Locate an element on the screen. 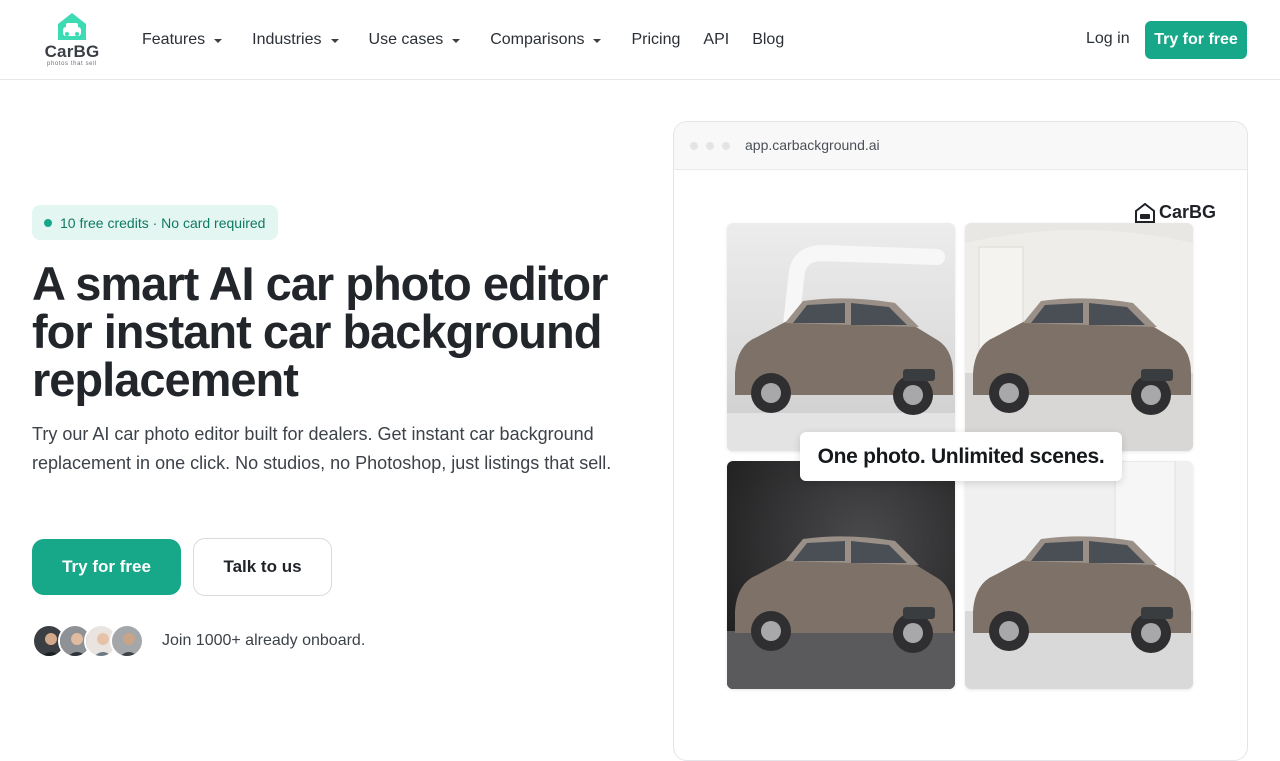 This screenshot has height=761, width=1280. brand-tagline: photos that sell is located at coordinates (72, 64).